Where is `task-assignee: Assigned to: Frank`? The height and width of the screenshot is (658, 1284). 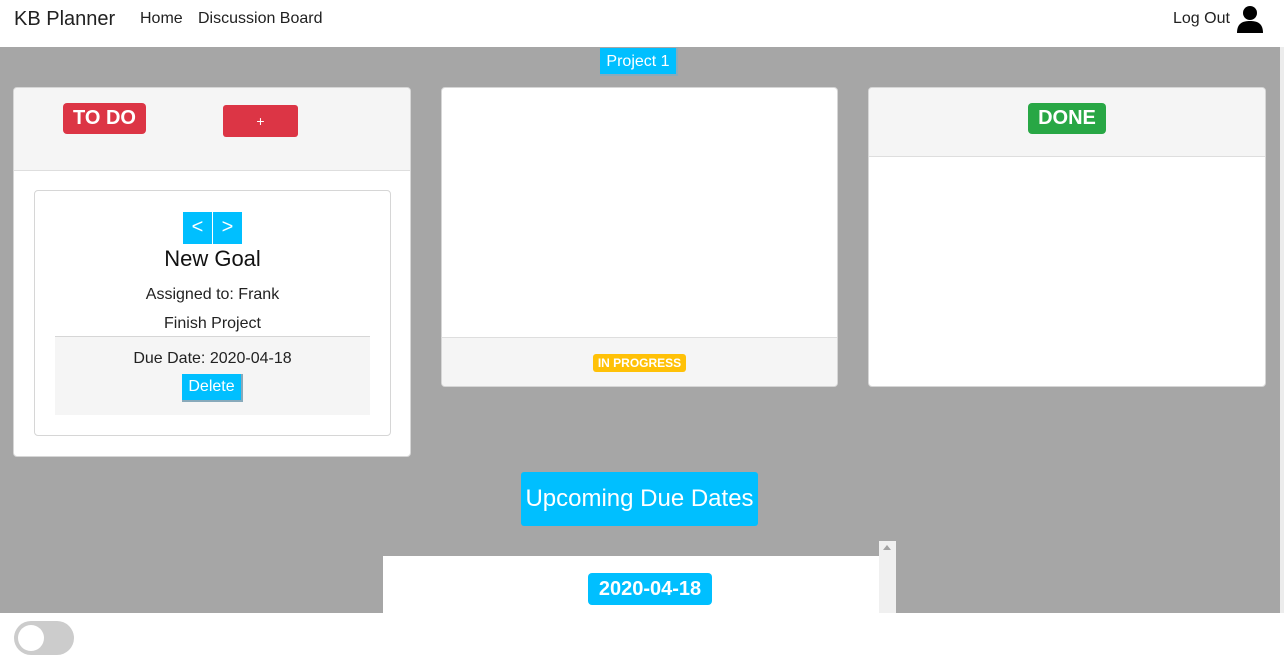 task-assignee: Assigned to: Frank is located at coordinates (212, 294).